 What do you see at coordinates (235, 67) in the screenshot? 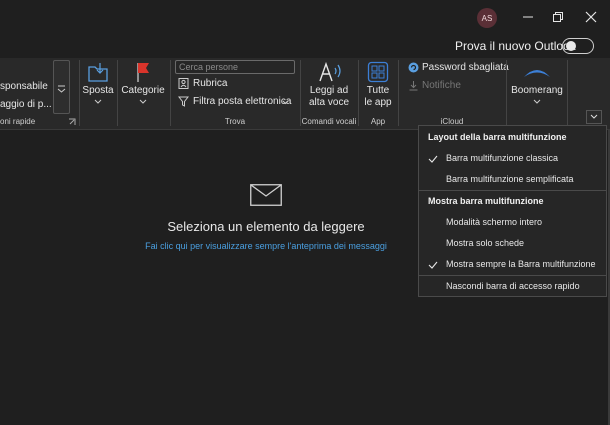
I see `search-people-input: Cerca persone` at bounding box center [235, 67].